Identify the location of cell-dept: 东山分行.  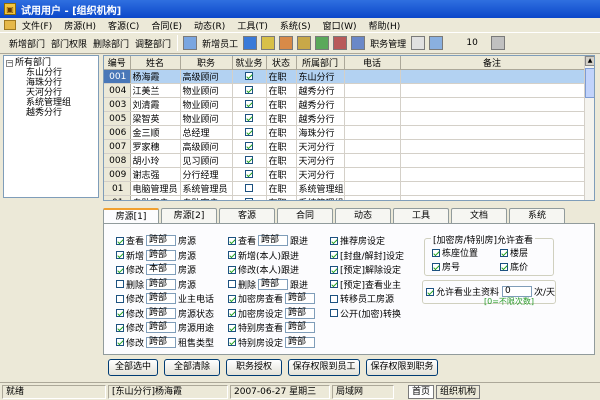
(320, 76).